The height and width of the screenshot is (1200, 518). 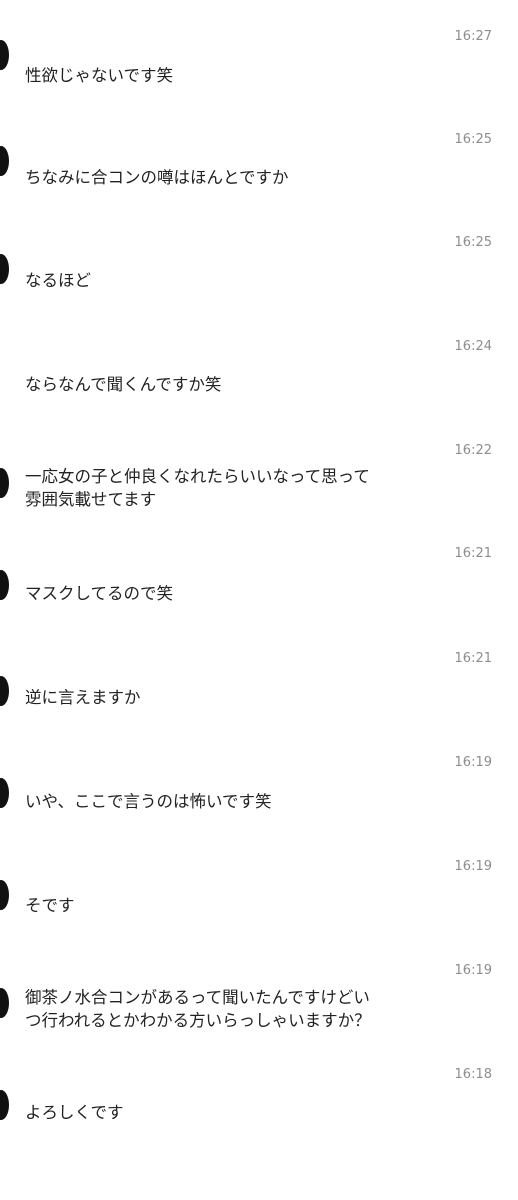 What do you see at coordinates (157, 177) in the screenshot?
I see `message-text: ちなみに合コンの噂はほんとですか` at bounding box center [157, 177].